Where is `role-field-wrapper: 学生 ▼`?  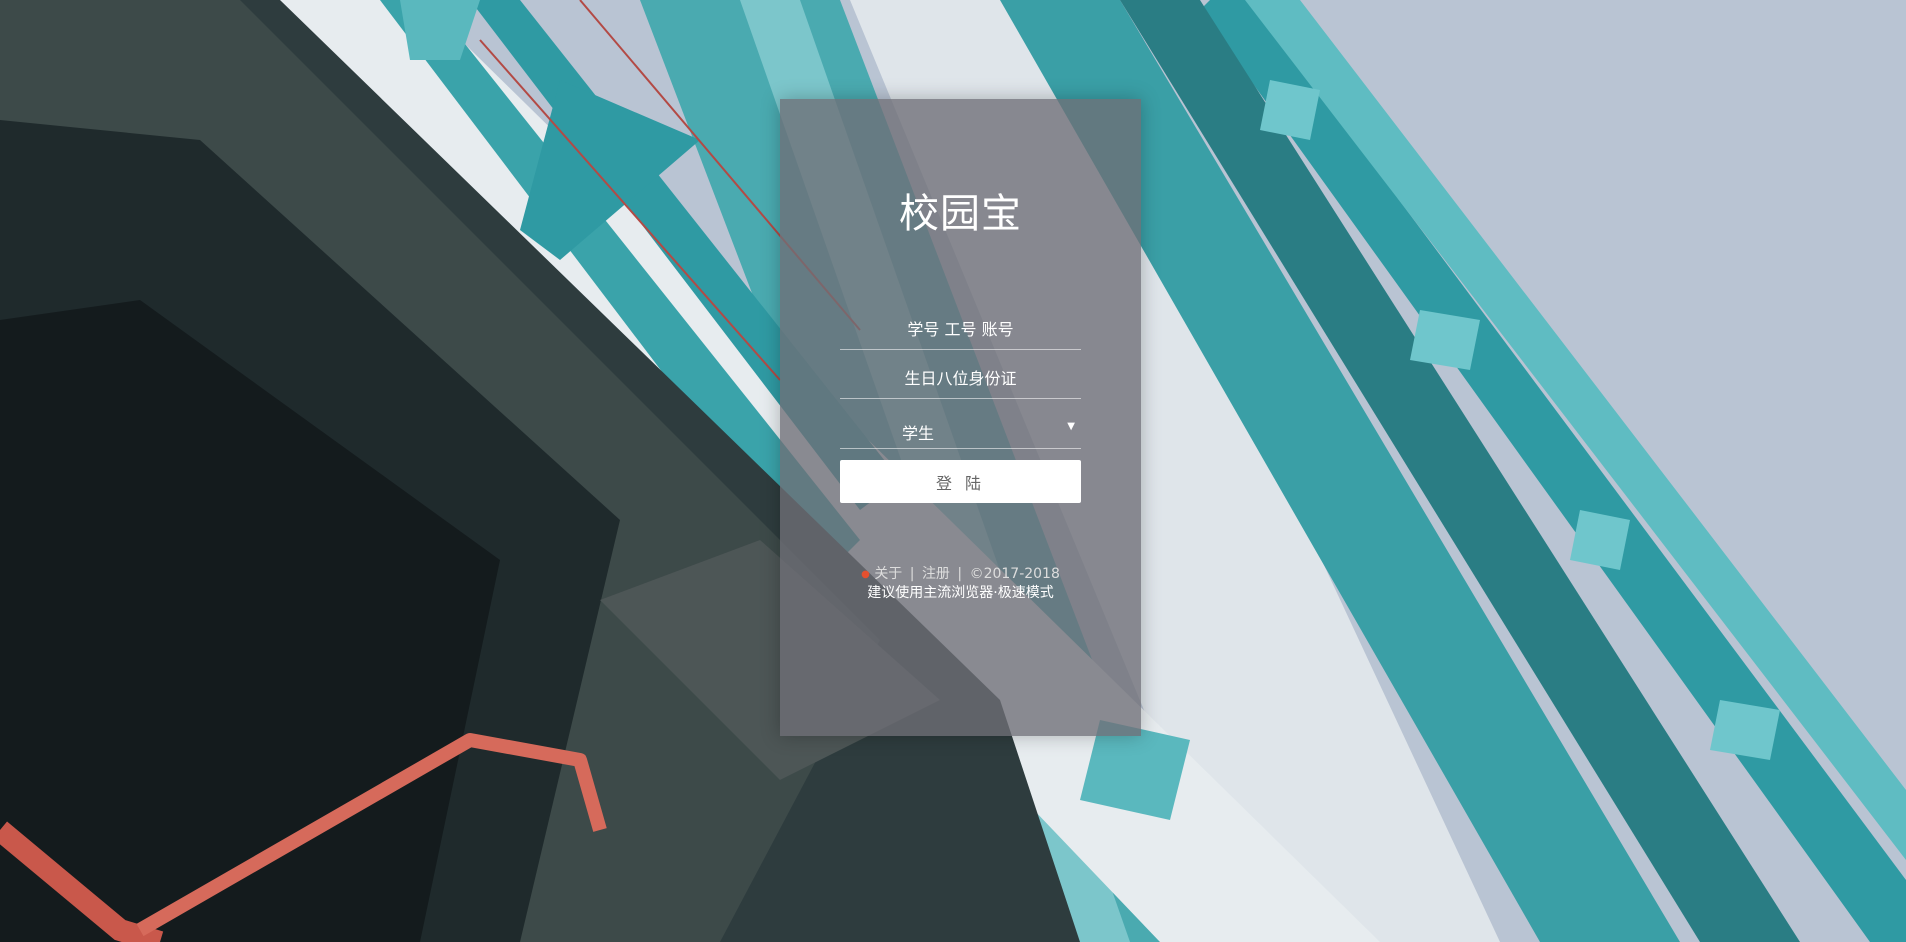 role-field-wrapper: 学生 ▼ is located at coordinates (960, 428).